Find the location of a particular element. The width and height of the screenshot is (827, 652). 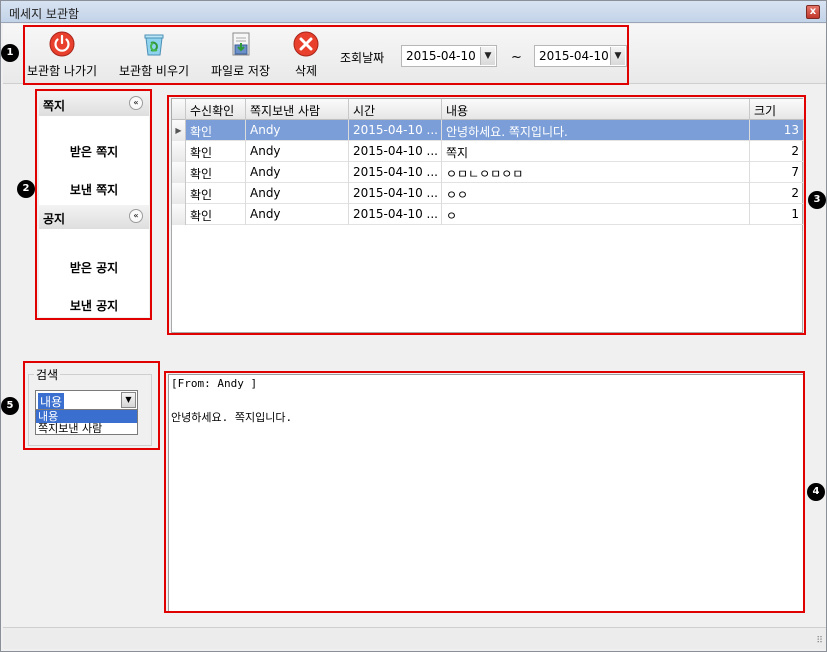

date-from-picker: 2015-04-10 ▼ is located at coordinates (449, 56).